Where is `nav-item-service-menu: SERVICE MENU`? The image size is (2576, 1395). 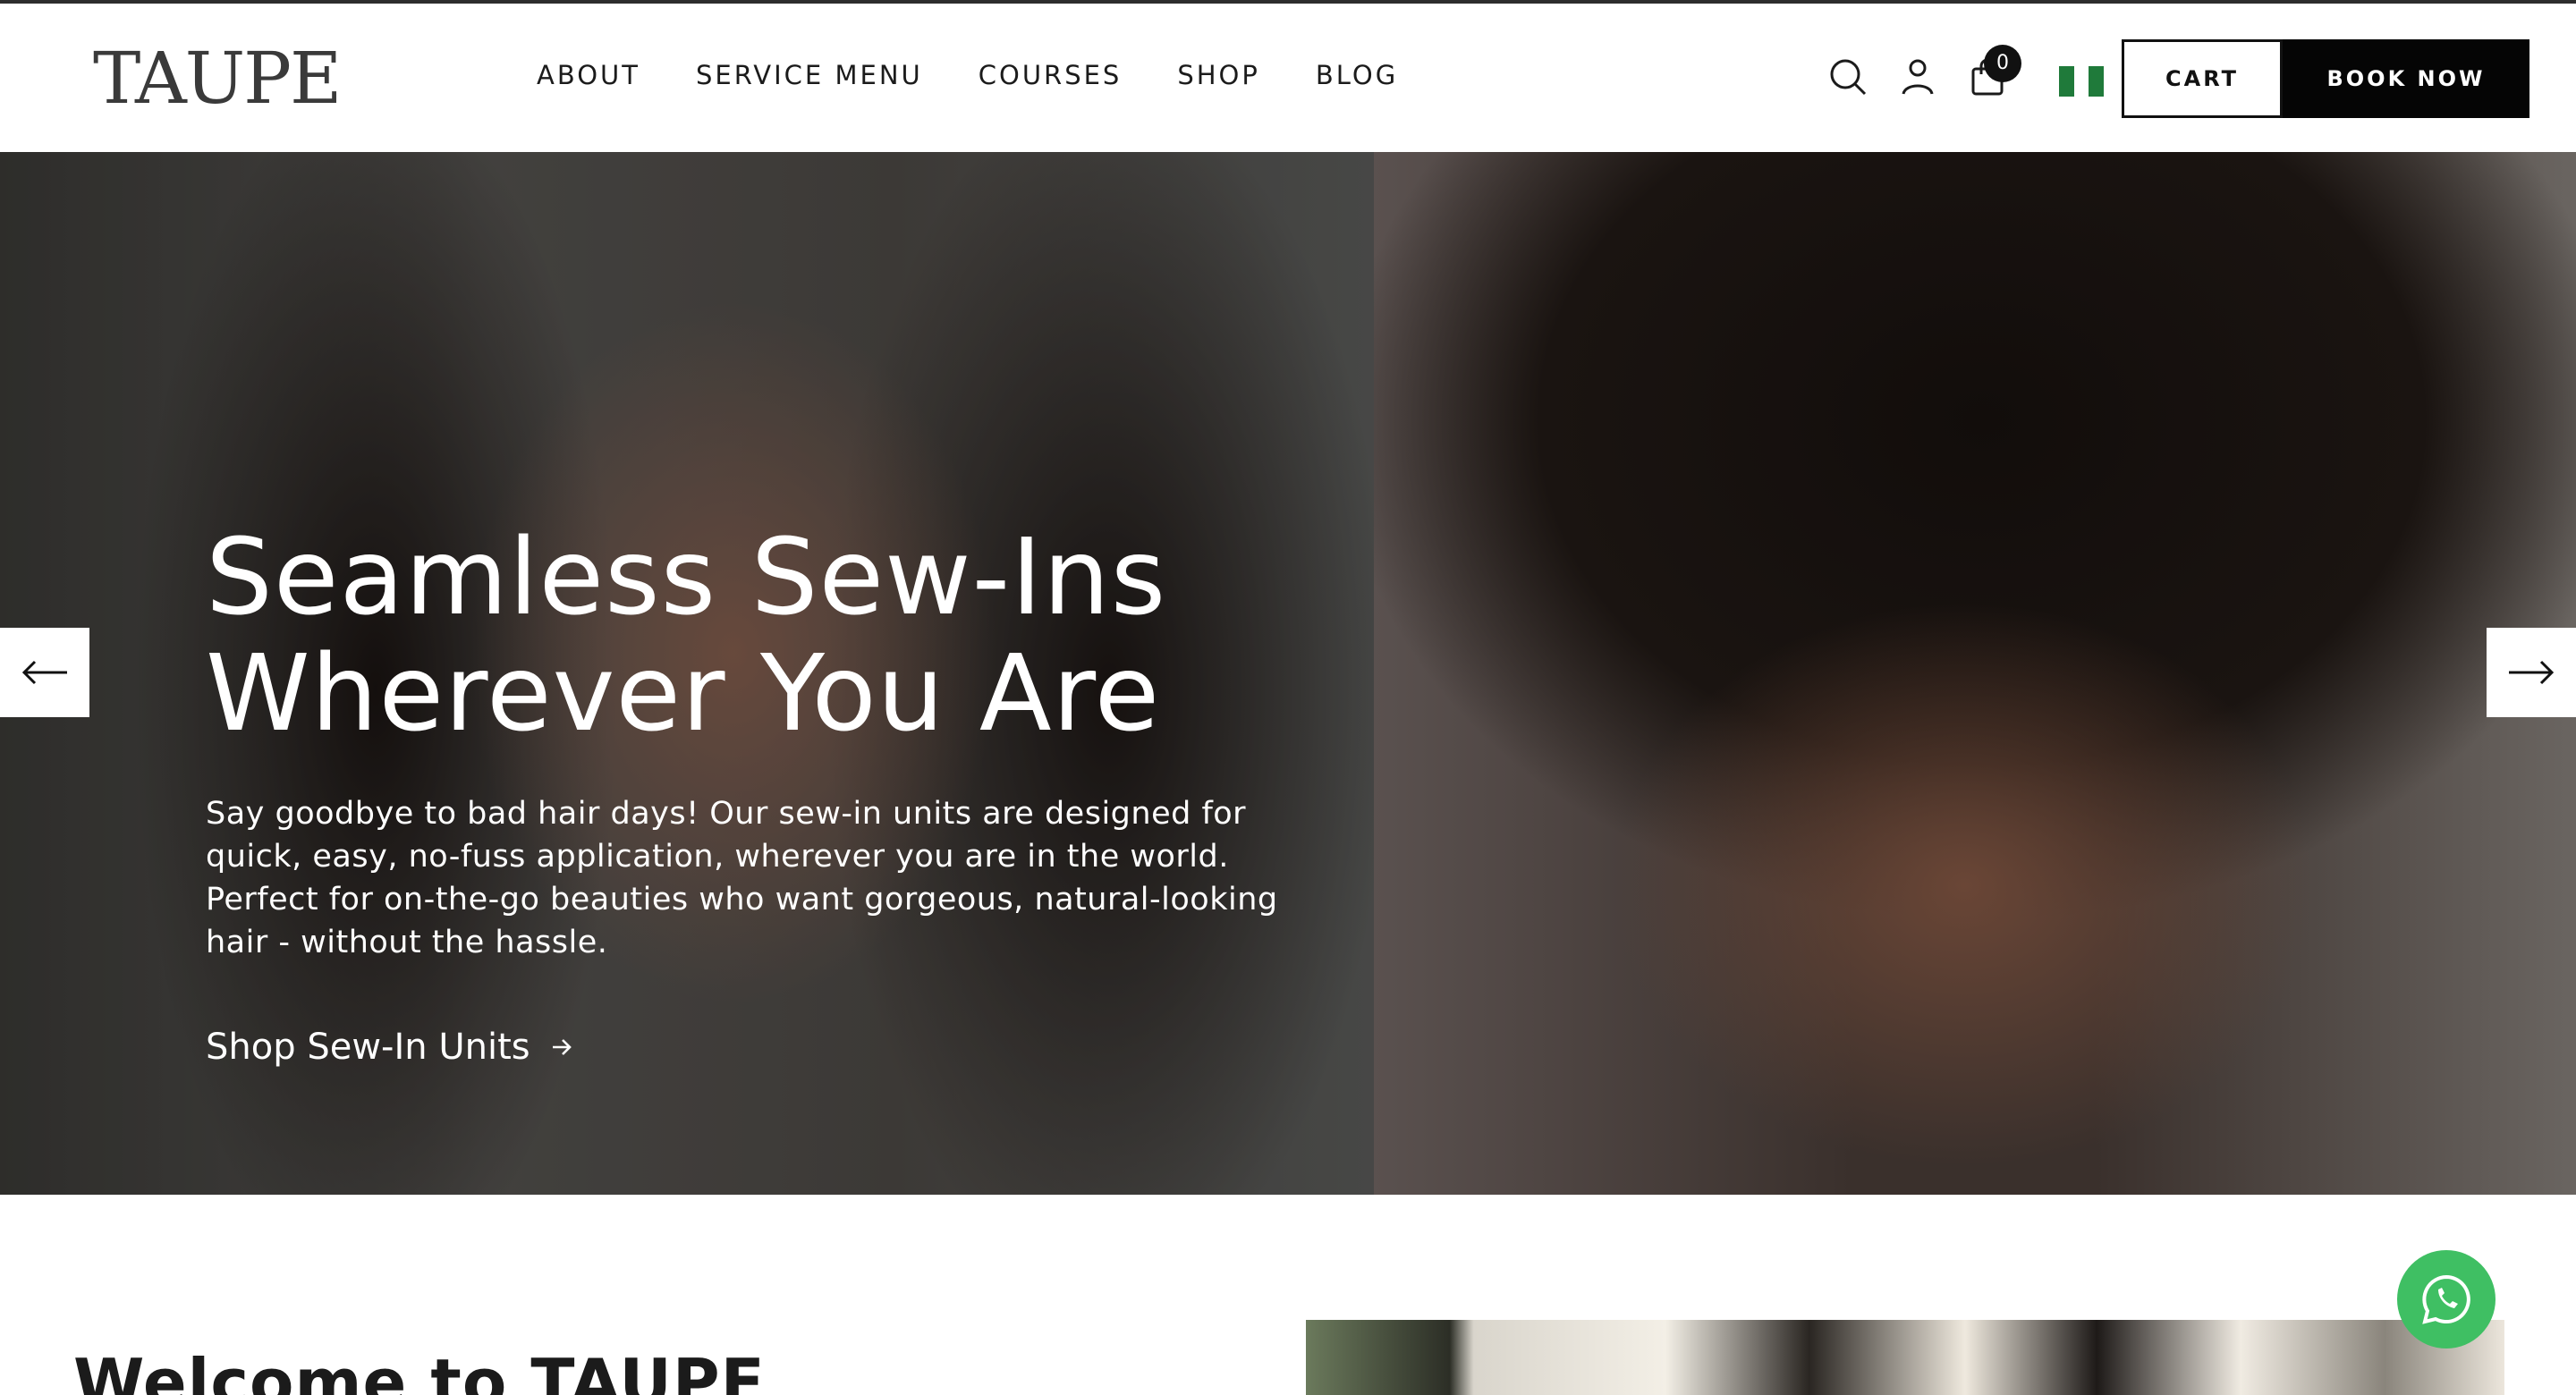
nav-item-service-menu: SERVICE MENU is located at coordinates (809, 75).